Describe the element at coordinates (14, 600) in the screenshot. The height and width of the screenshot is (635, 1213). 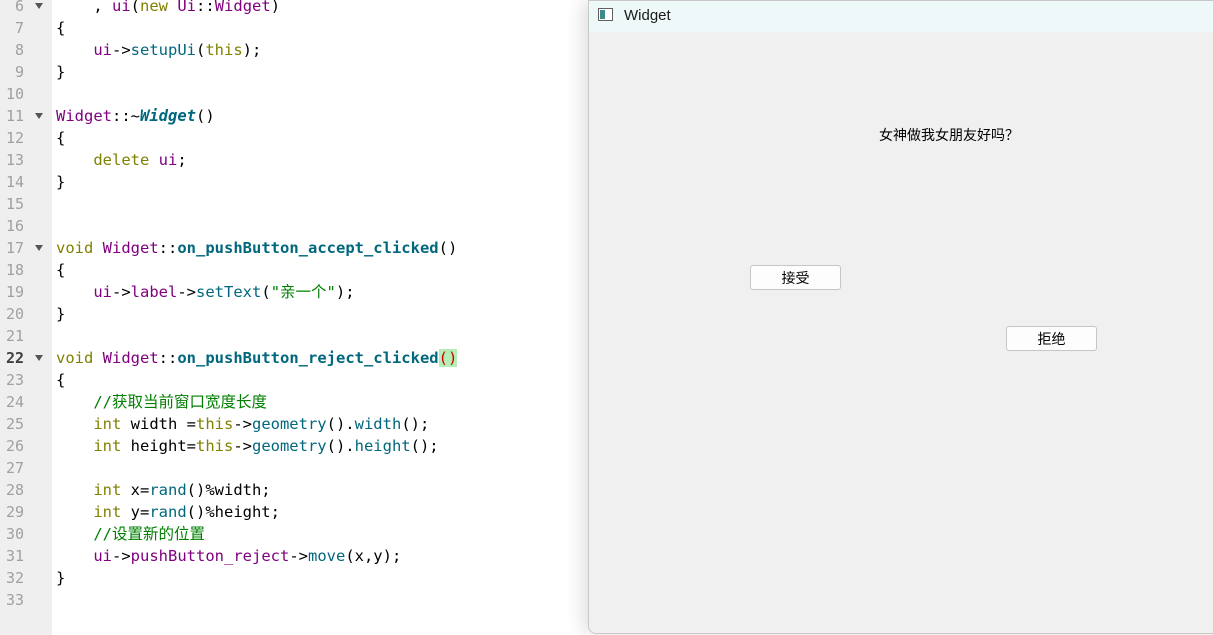
I see `line-number: 33` at that location.